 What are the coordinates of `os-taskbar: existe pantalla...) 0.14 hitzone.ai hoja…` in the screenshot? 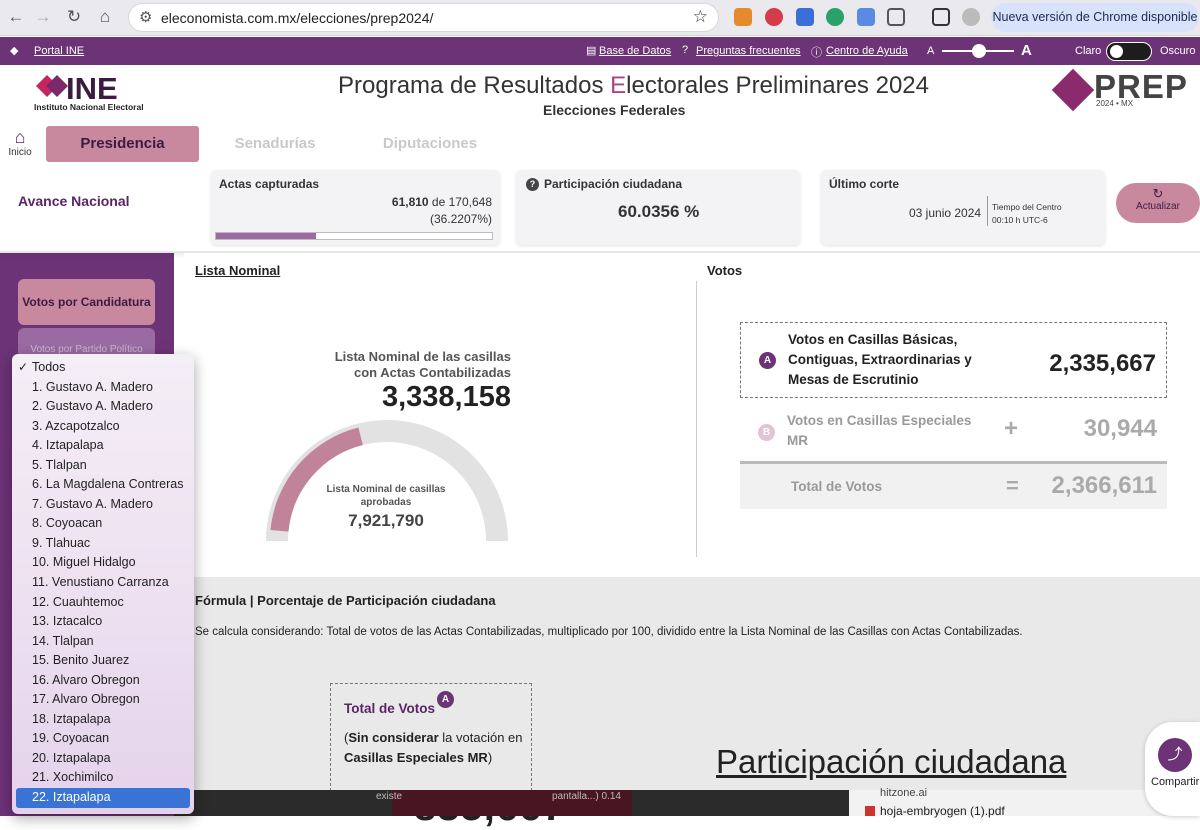 It's located at (687, 802).